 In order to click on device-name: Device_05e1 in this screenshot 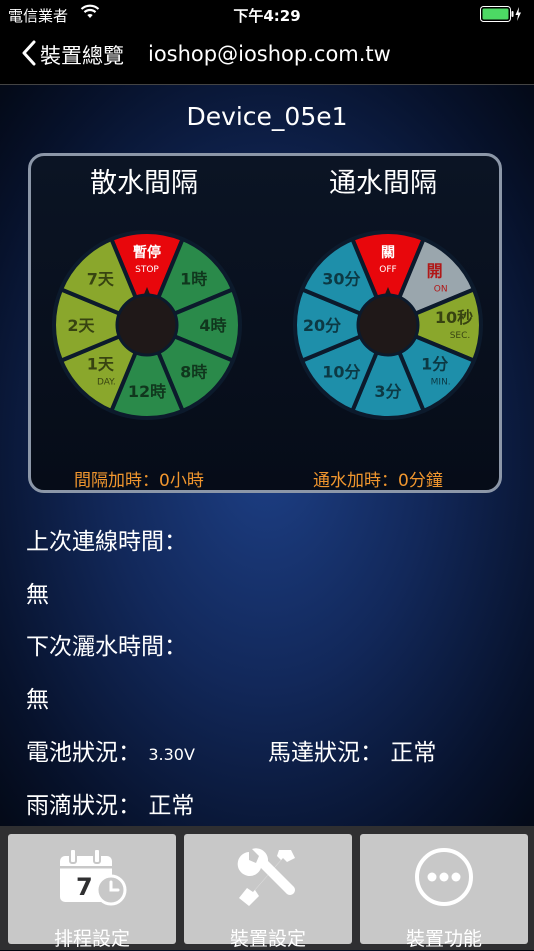, I will do `click(267, 116)`.